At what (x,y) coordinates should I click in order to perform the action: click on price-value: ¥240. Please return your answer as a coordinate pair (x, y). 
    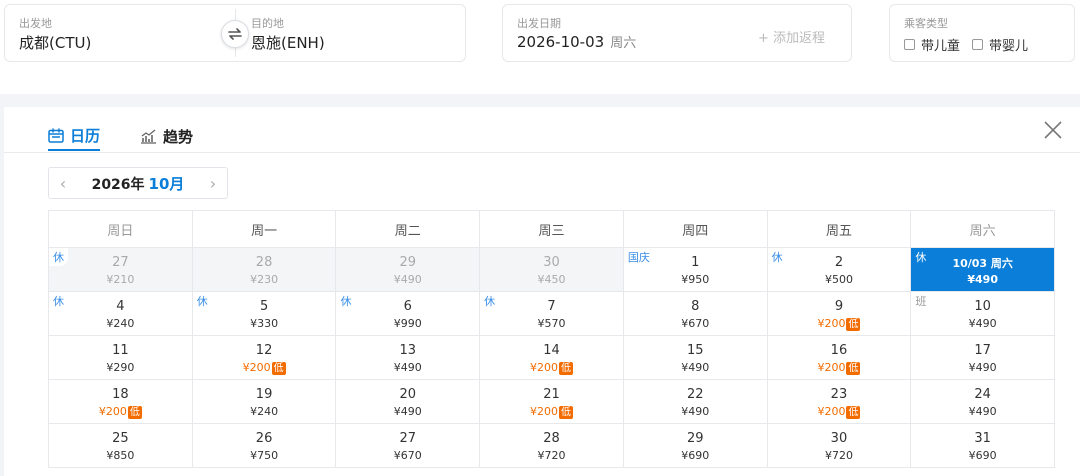
    Looking at the image, I should click on (120, 323).